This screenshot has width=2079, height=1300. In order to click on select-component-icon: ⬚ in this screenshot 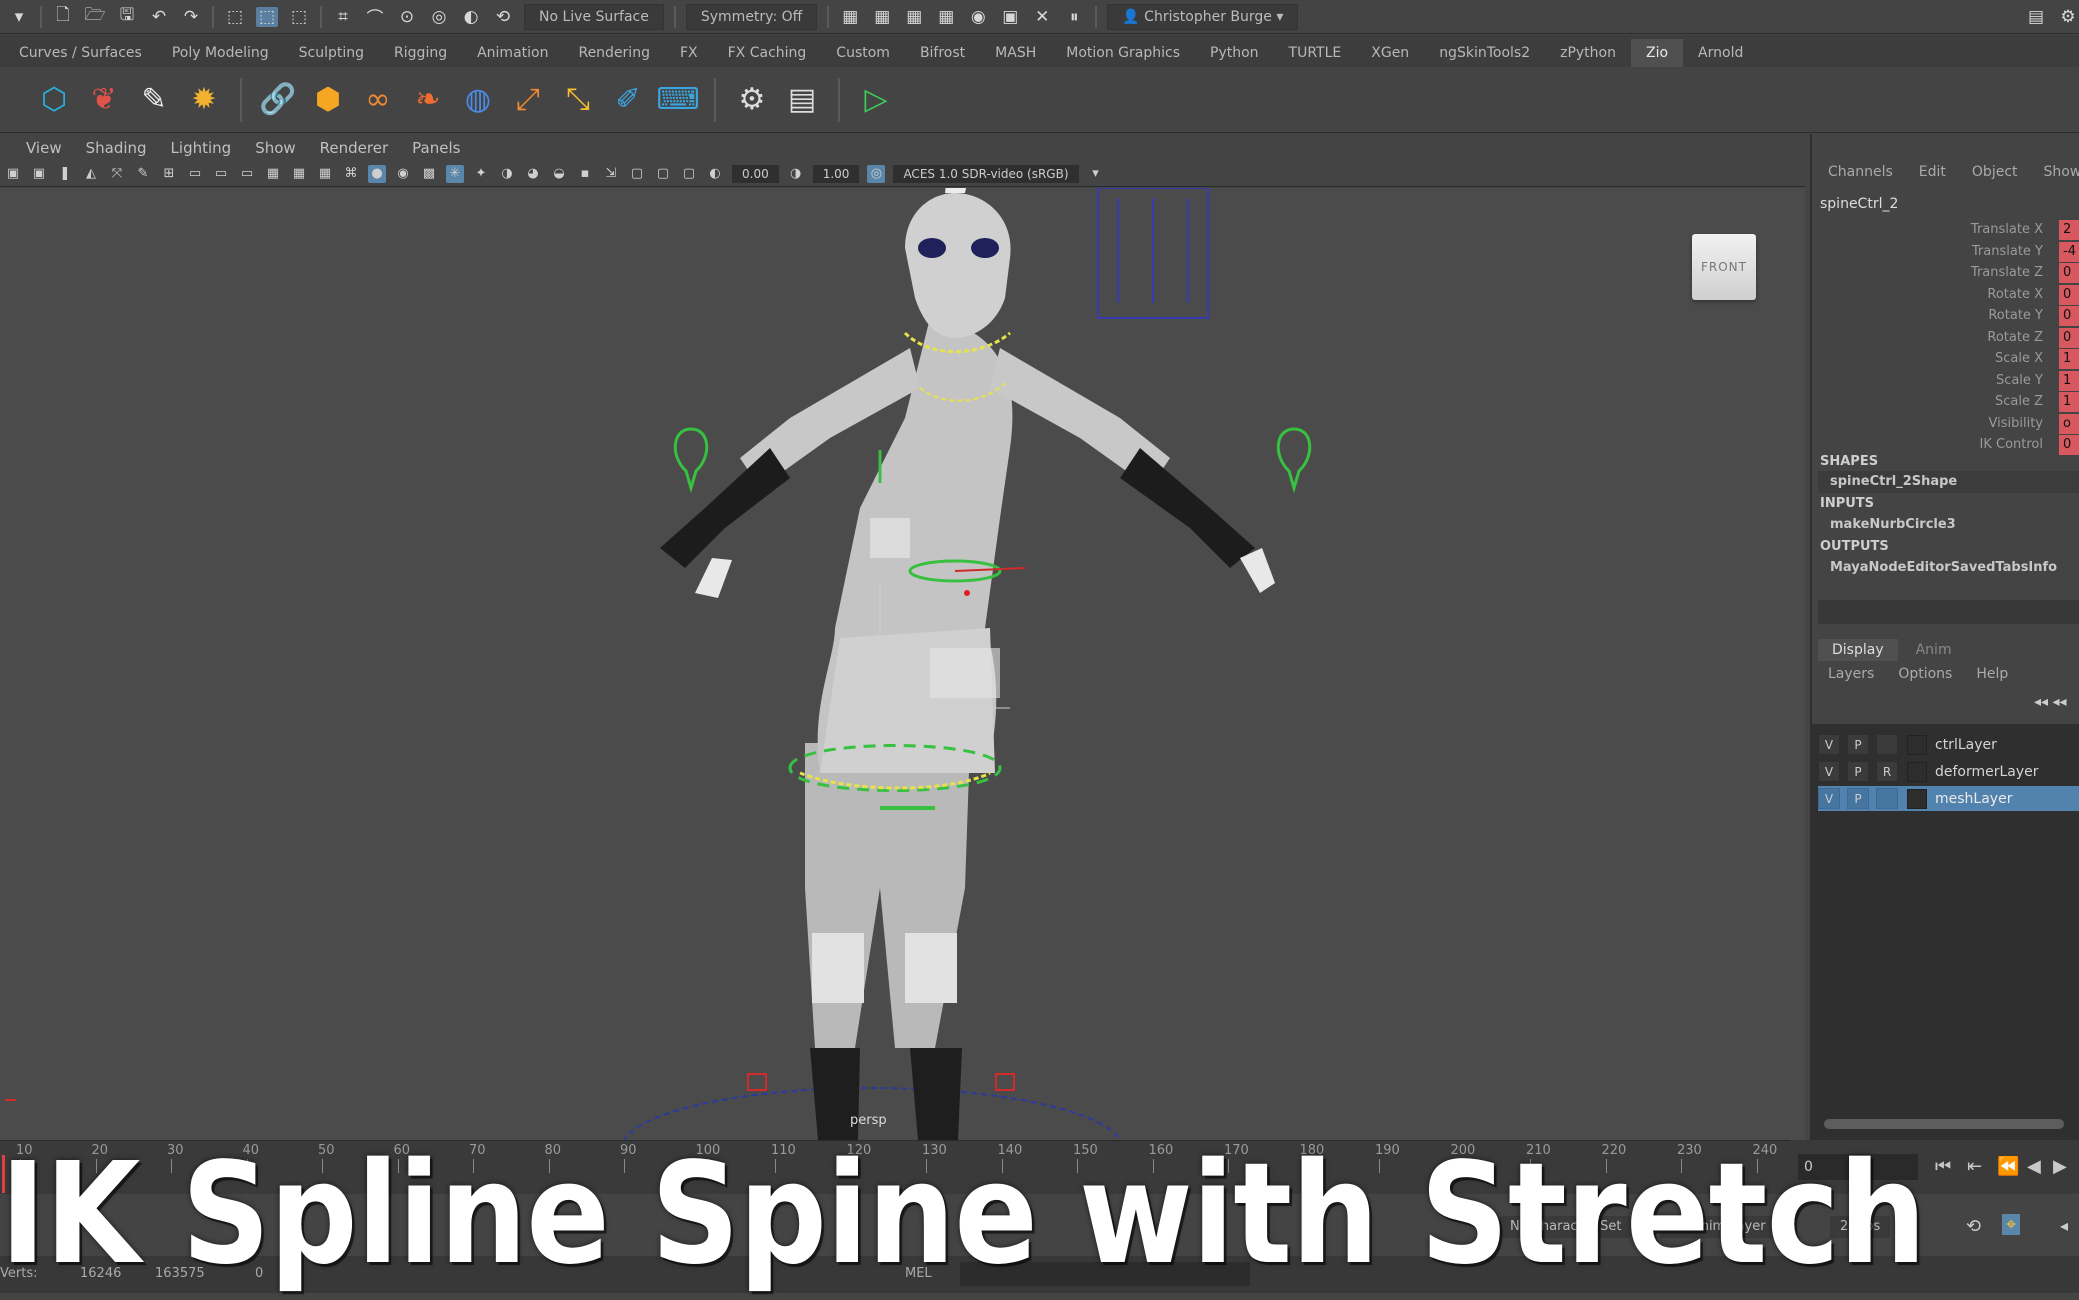, I will do `click(299, 17)`.